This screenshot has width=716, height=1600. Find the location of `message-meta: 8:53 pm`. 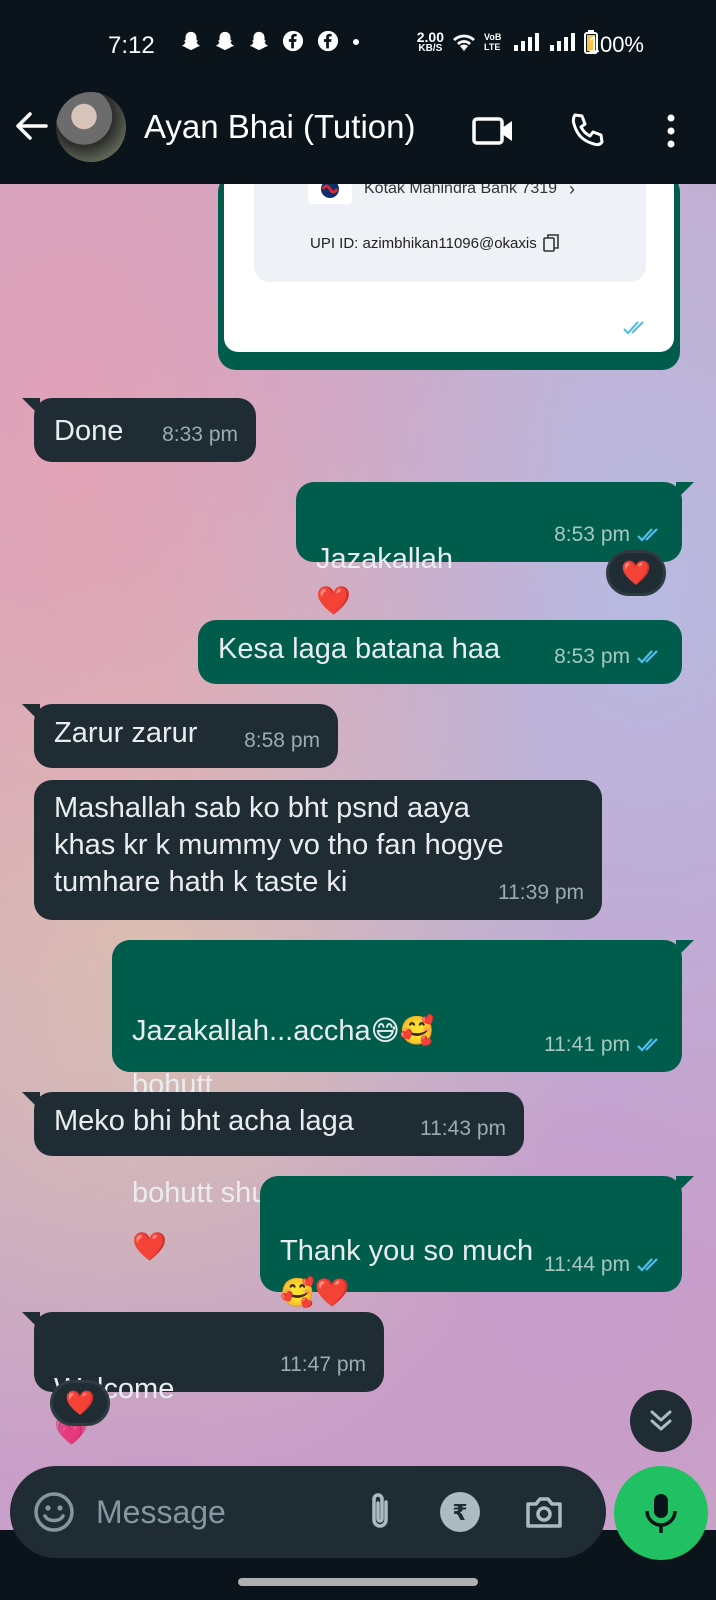

message-meta: 8:53 pm is located at coordinates (609, 657).